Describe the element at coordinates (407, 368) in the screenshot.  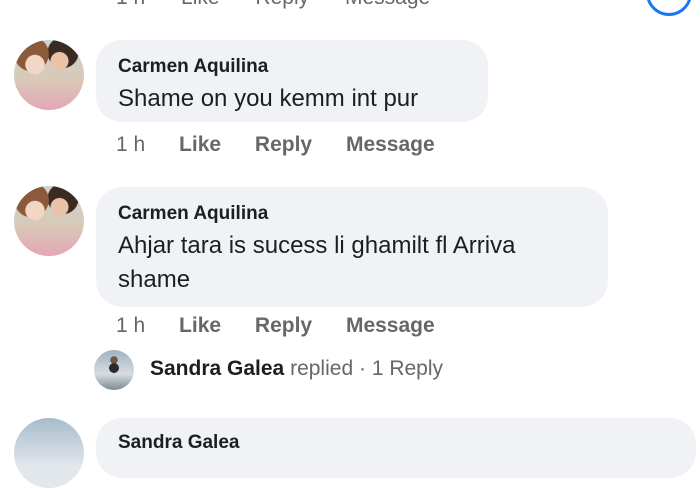
I see `reply-count: 1 Reply` at that location.